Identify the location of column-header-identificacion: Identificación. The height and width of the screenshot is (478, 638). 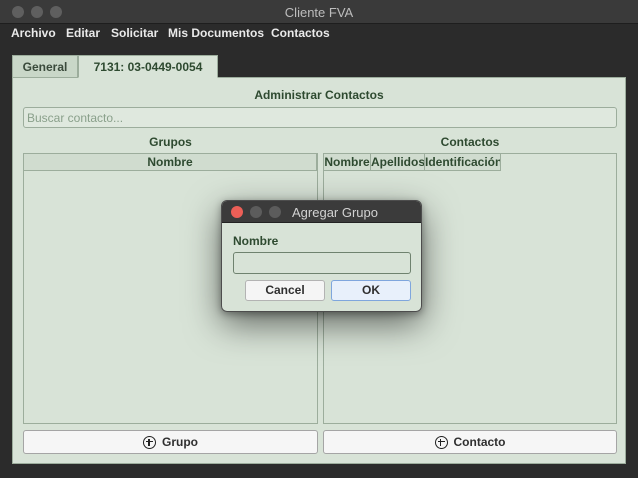
(463, 162).